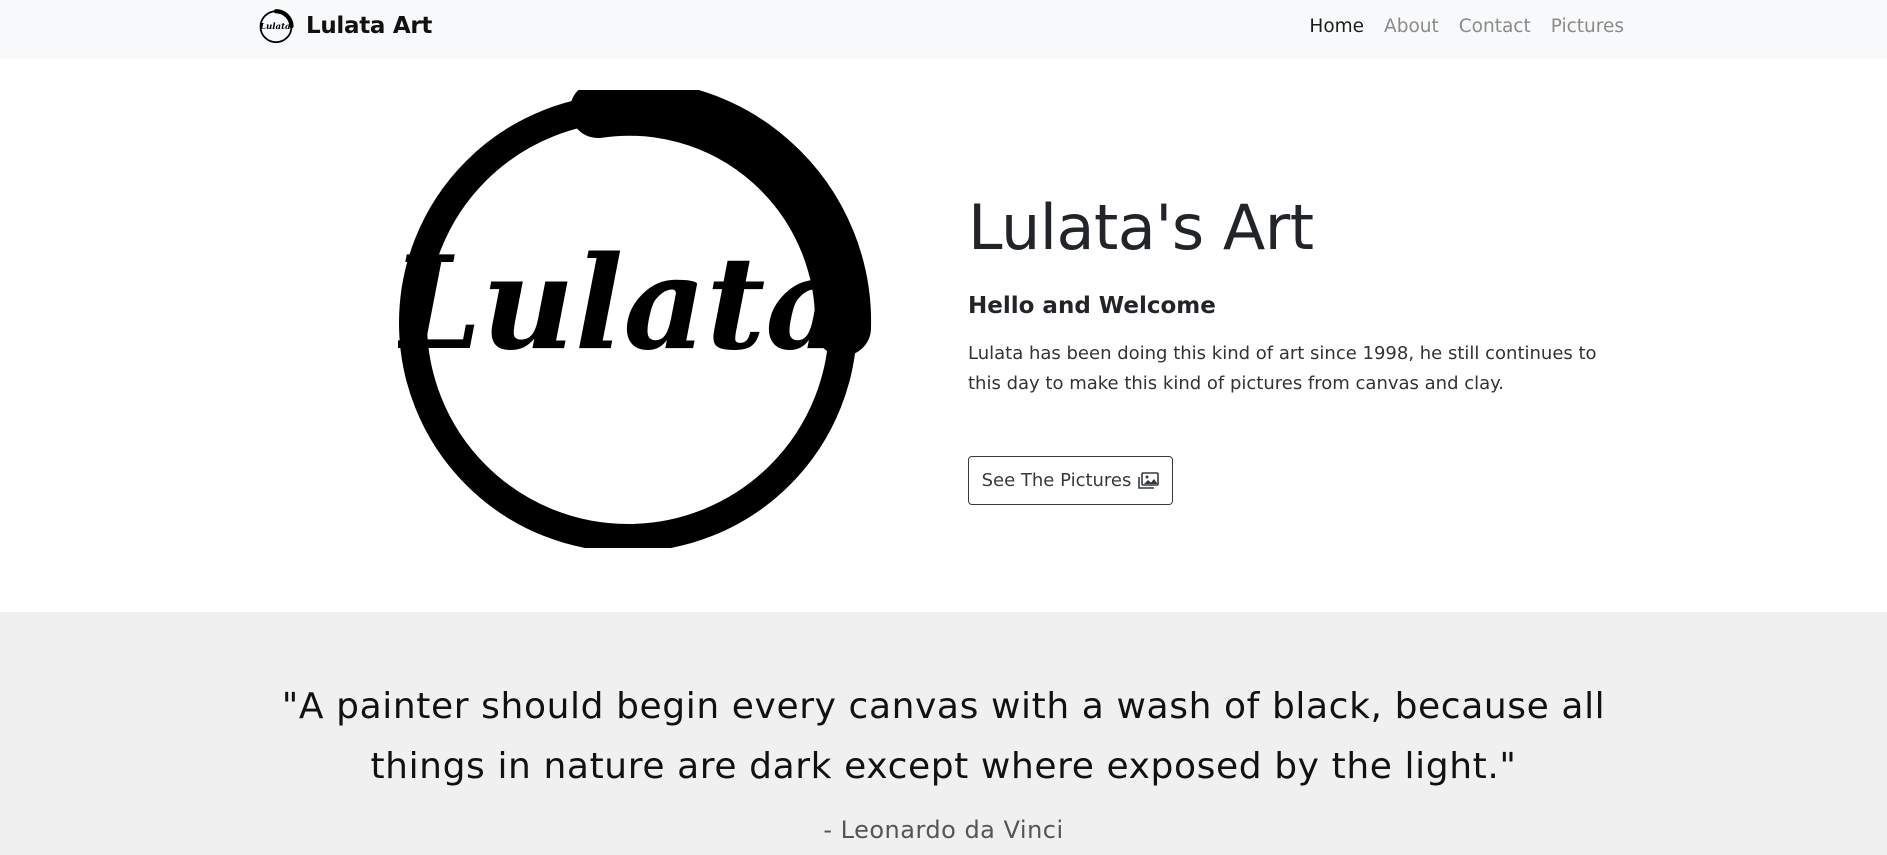 This screenshot has height=855, width=1887. Describe the element at coordinates (369, 26) in the screenshot. I see `brand-name: Lulata Art` at that location.